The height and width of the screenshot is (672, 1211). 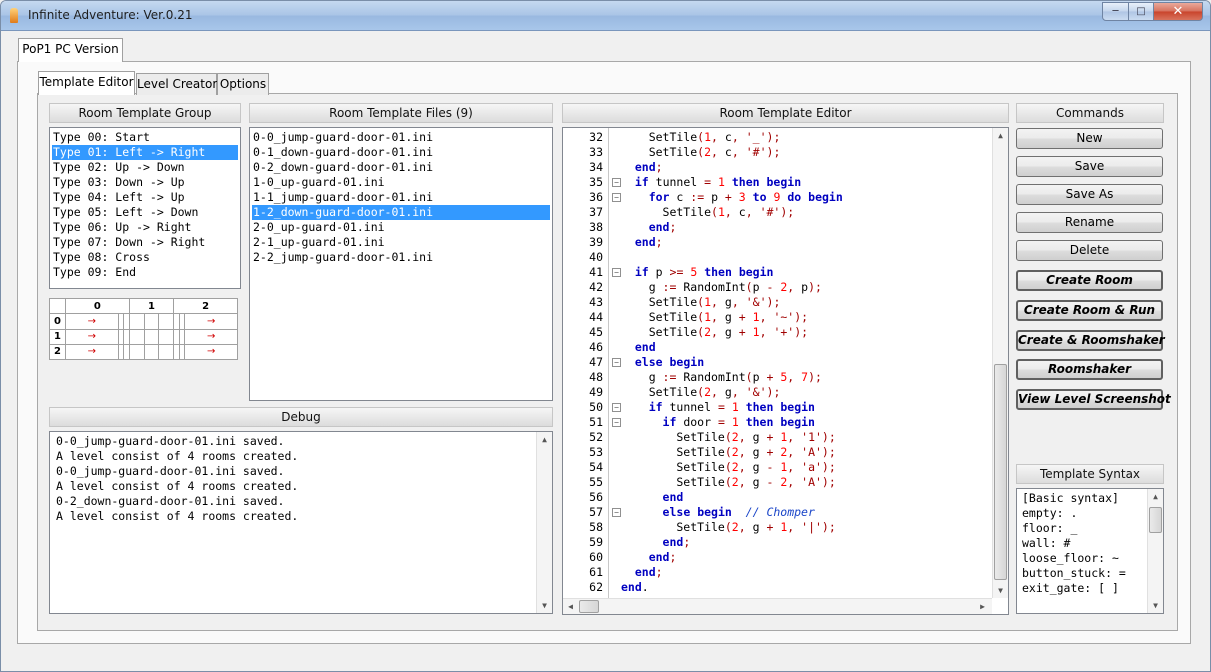 I want to click on delete-button: Delete, so click(x=1089, y=250).